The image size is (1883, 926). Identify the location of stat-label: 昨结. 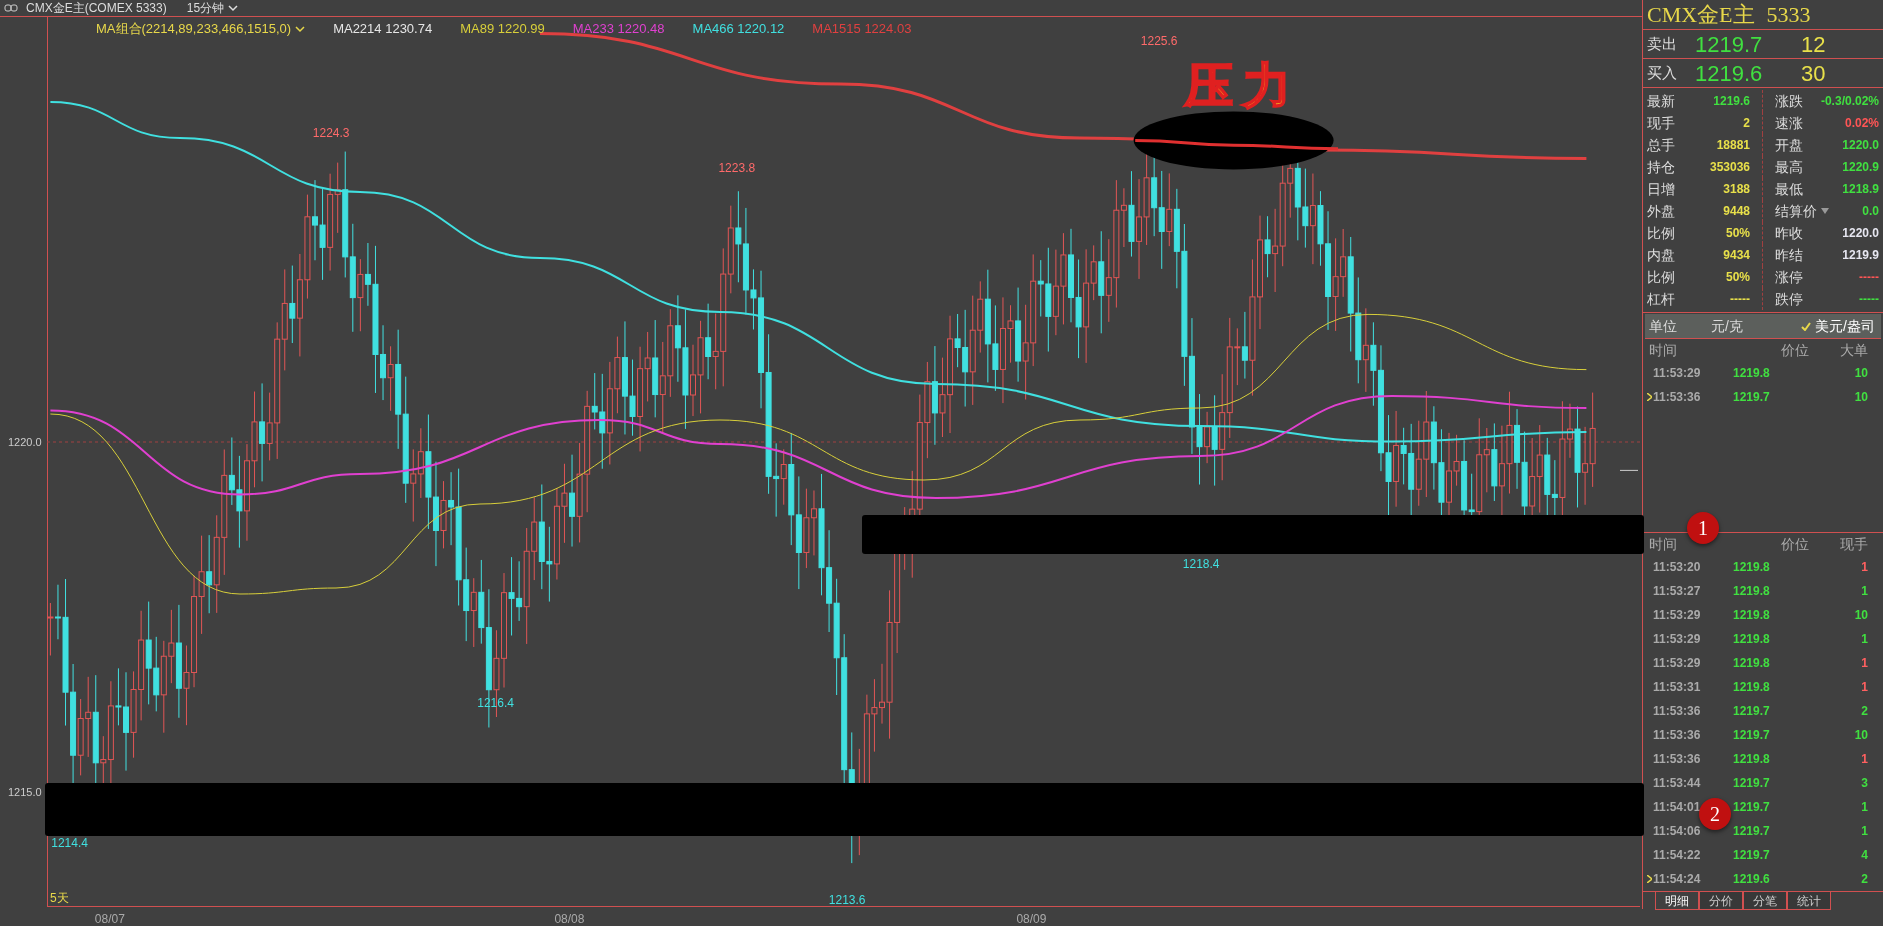
(1789, 255).